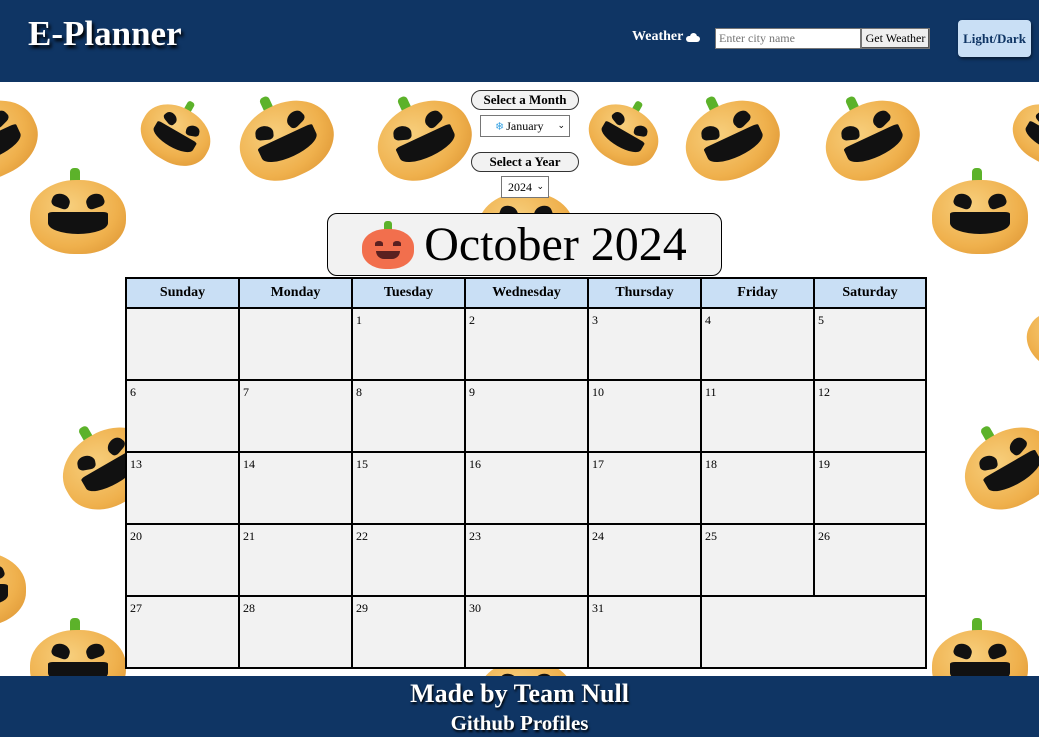  I want to click on weather-label: Weather, so click(666, 37).